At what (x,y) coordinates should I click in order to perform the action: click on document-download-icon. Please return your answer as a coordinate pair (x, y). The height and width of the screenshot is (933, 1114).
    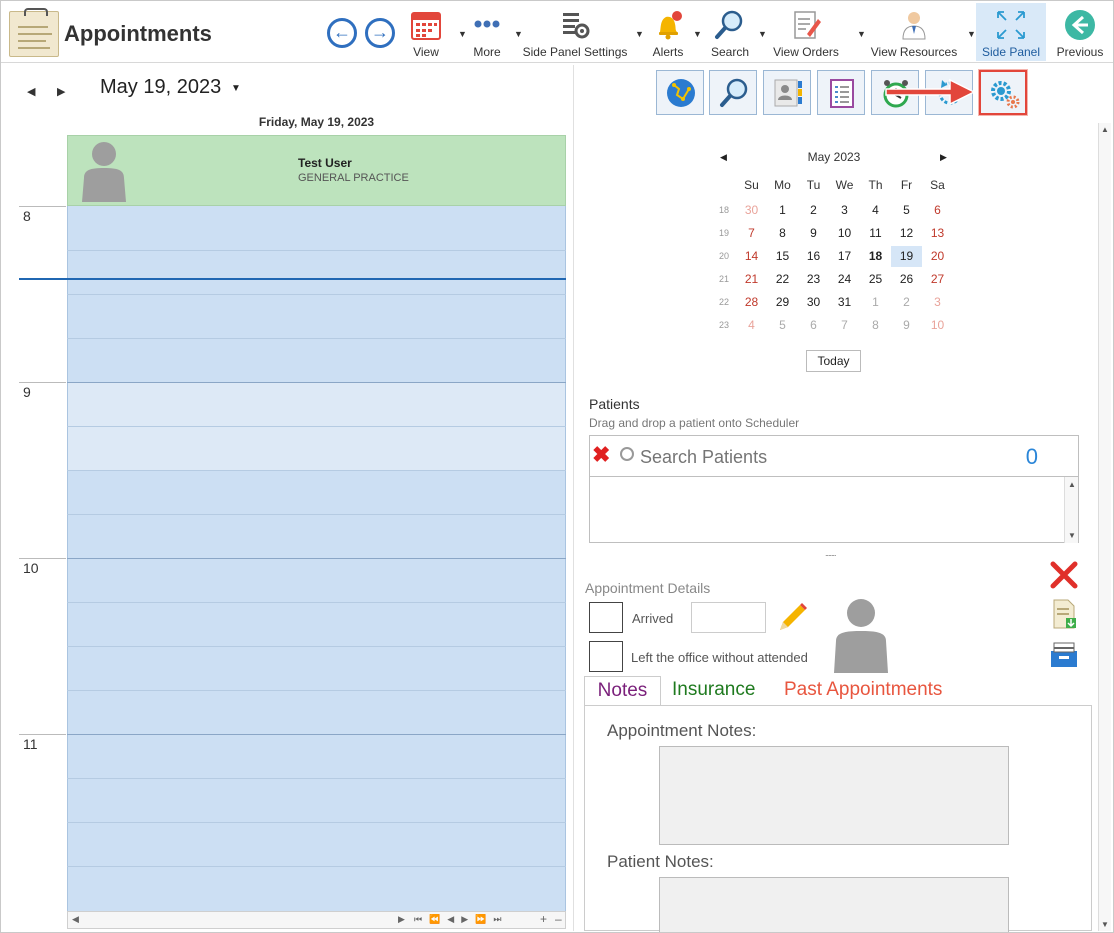
    Looking at the image, I should click on (1064, 614).